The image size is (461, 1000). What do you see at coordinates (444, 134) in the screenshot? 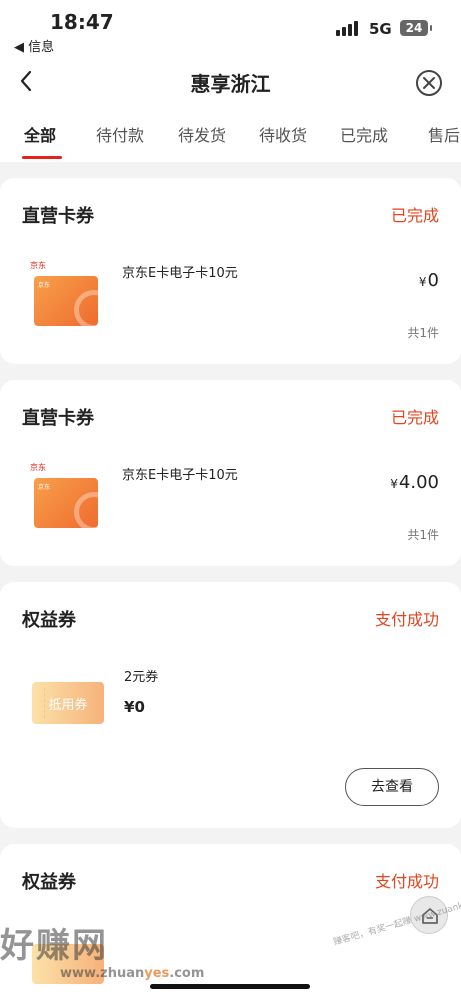
I see `tab-after-sales: 售后` at bounding box center [444, 134].